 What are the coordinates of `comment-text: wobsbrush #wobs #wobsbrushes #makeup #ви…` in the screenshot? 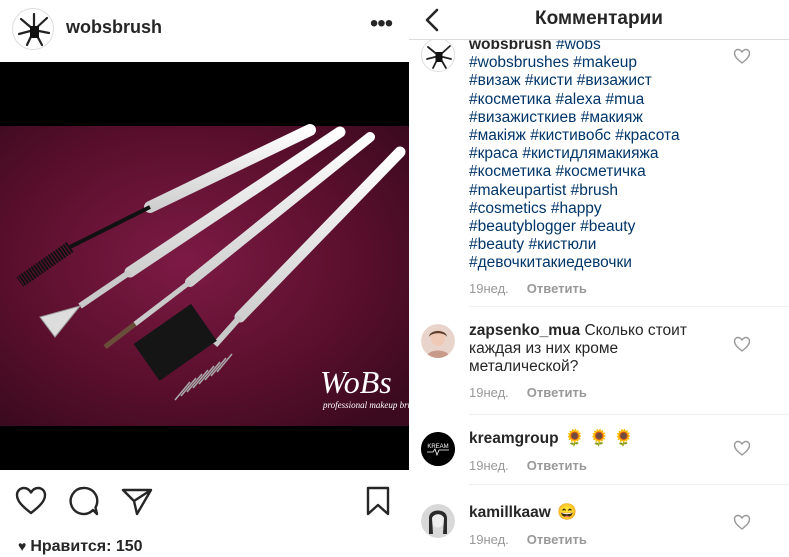 It's located at (599, 154).